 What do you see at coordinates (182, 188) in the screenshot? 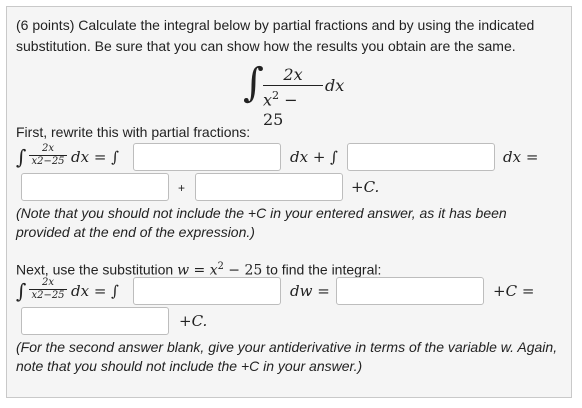
I see `pf-plus-sign: +` at bounding box center [182, 188].